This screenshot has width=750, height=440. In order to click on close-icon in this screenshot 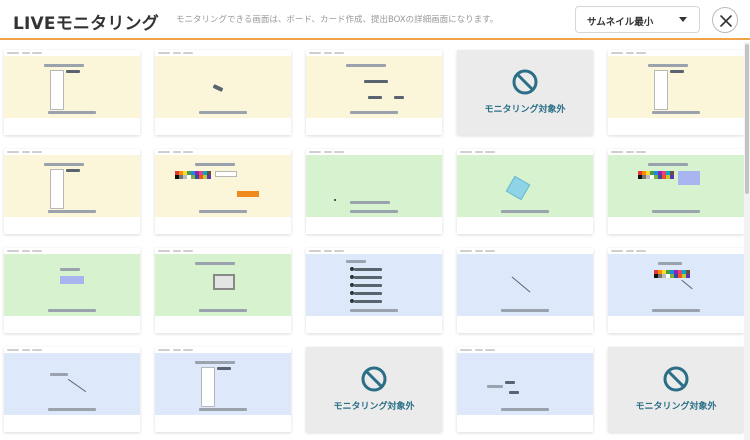, I will do `click(726, 21)`.